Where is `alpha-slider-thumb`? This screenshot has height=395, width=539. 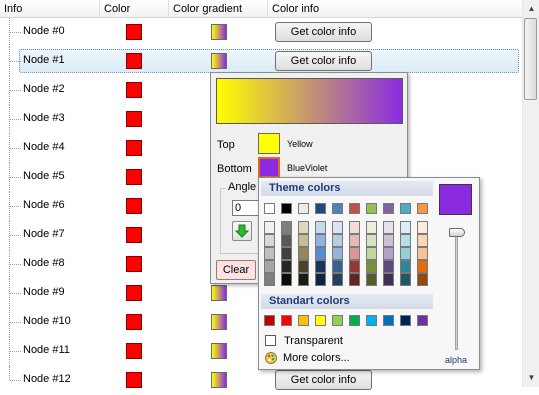 alpha-slider-thumb is located at coordinates (457, 232).